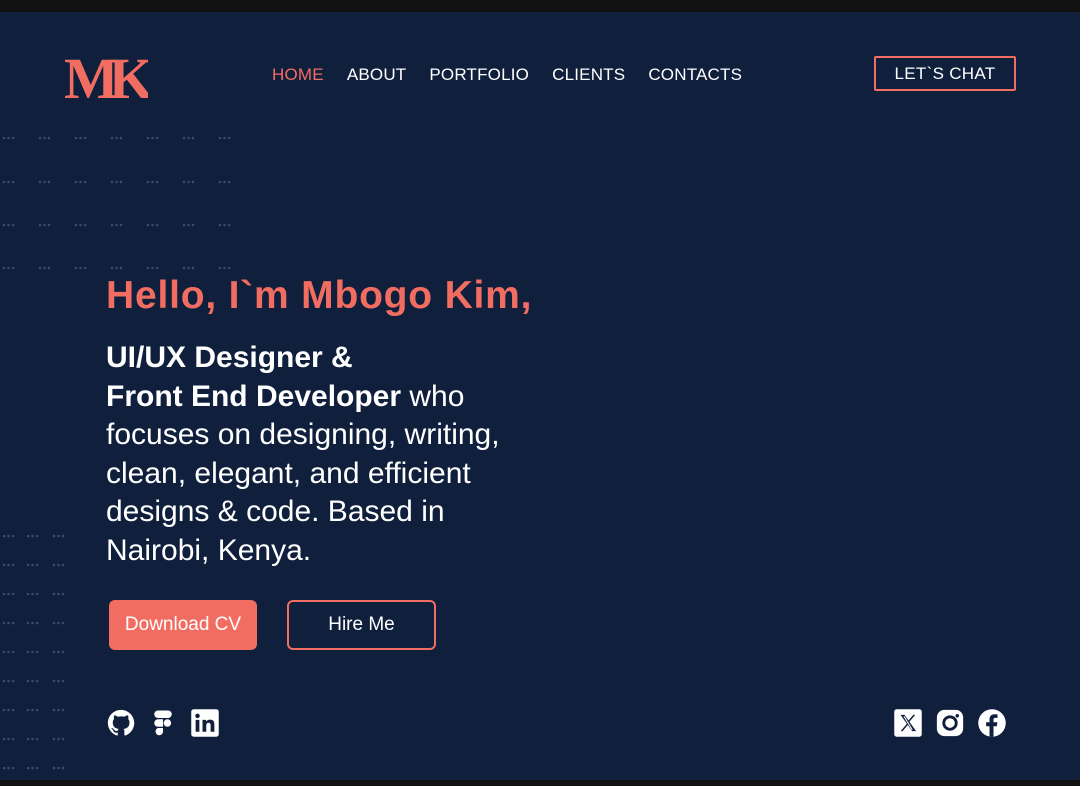  Describe the element at coordinates (908, 723) in the screenshot. I see `x-icon` at that location.